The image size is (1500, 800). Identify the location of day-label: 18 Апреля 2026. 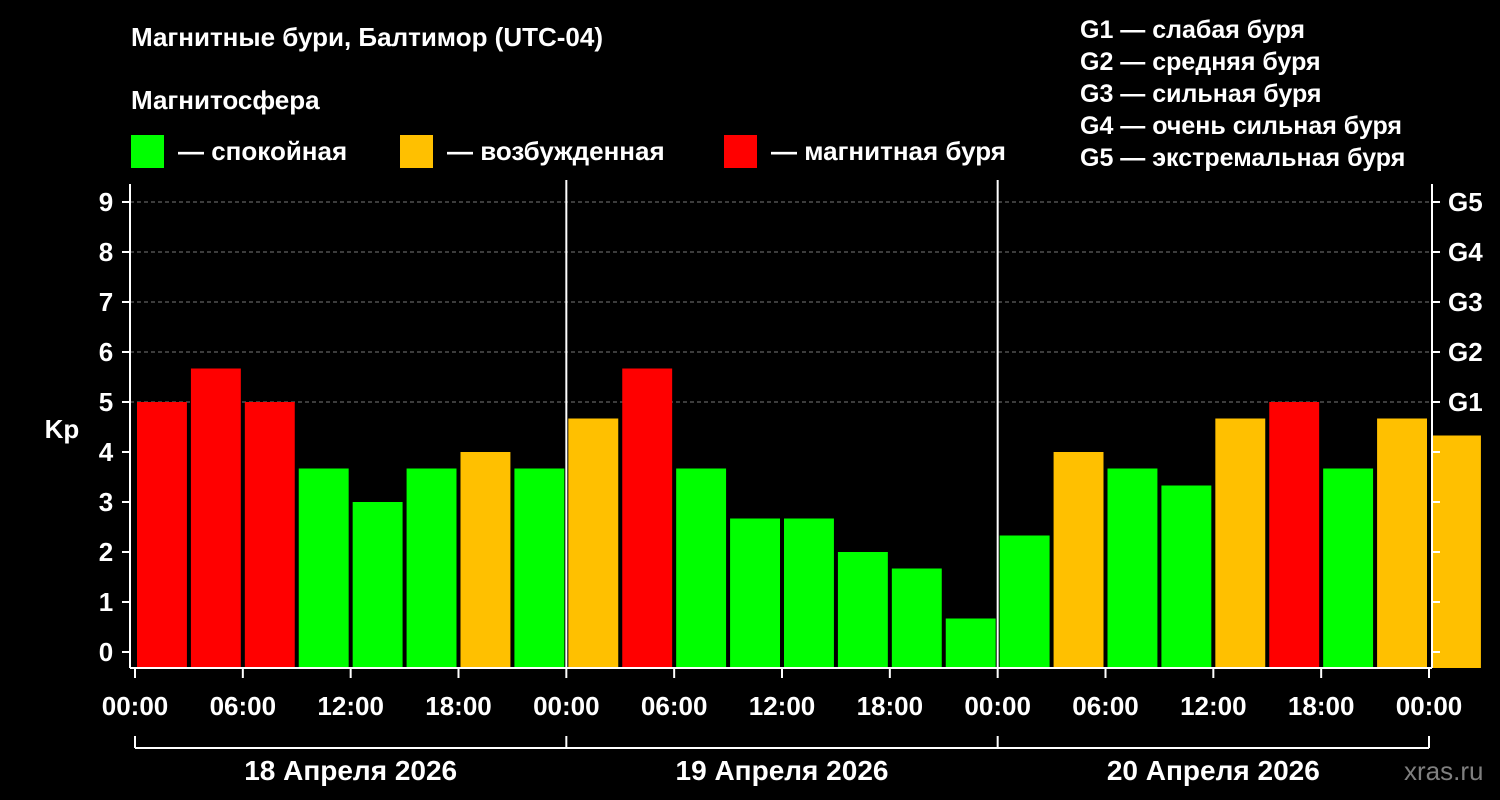
(350, 770).